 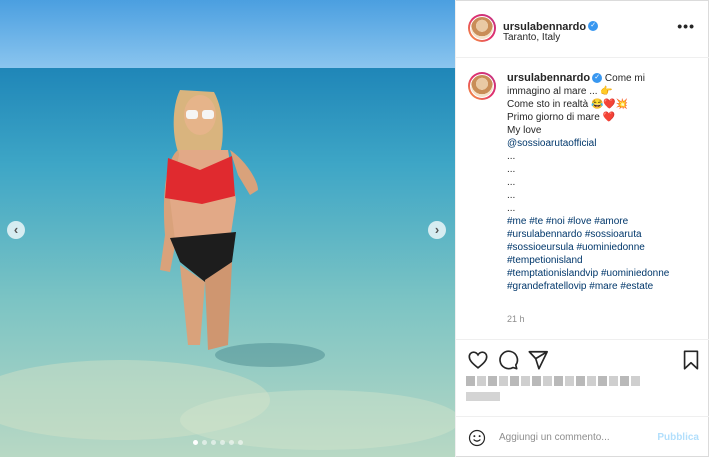 What do you see at coordinates (678, 437) in the screenshot?
I see `publish-button: Pubblica` at bounding box center [678, 437].